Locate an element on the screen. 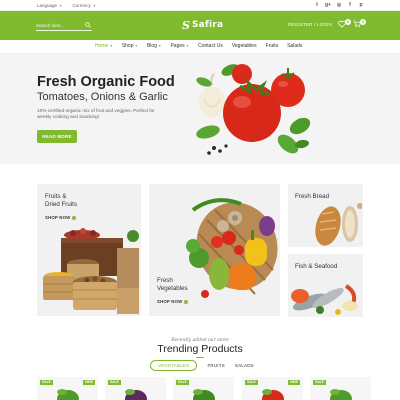 Image resolution: width=400 pixels, height=400 pixels. nav-item-label: Salads is located at coordinates (295, 46).